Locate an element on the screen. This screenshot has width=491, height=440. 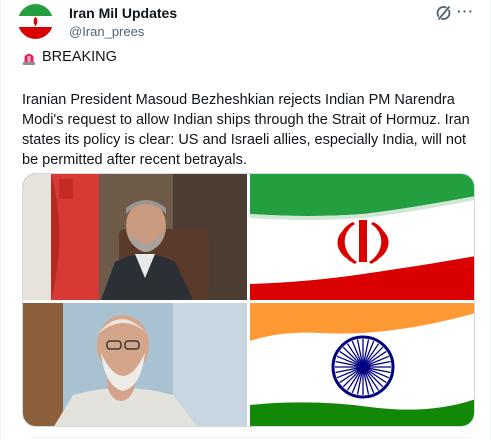
more-options-icon: ··· is located at coordinates (465, 11).